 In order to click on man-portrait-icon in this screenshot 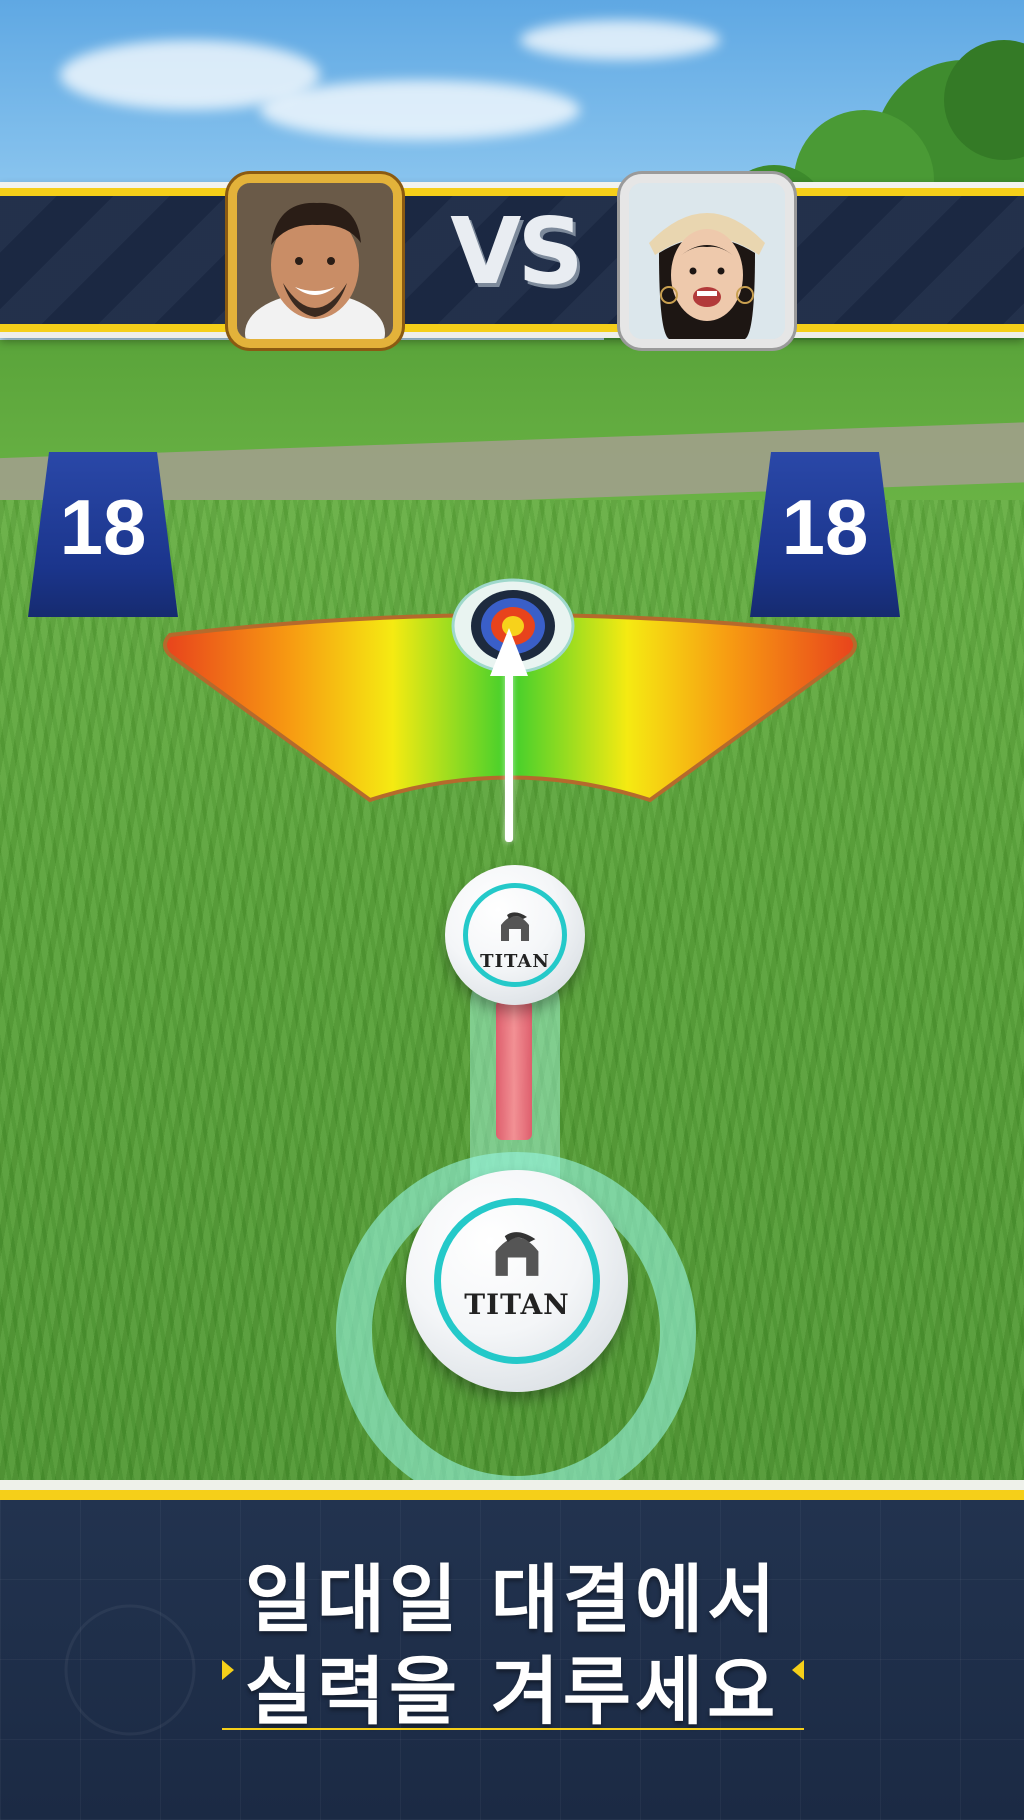, I will do `click(315, 261)`.